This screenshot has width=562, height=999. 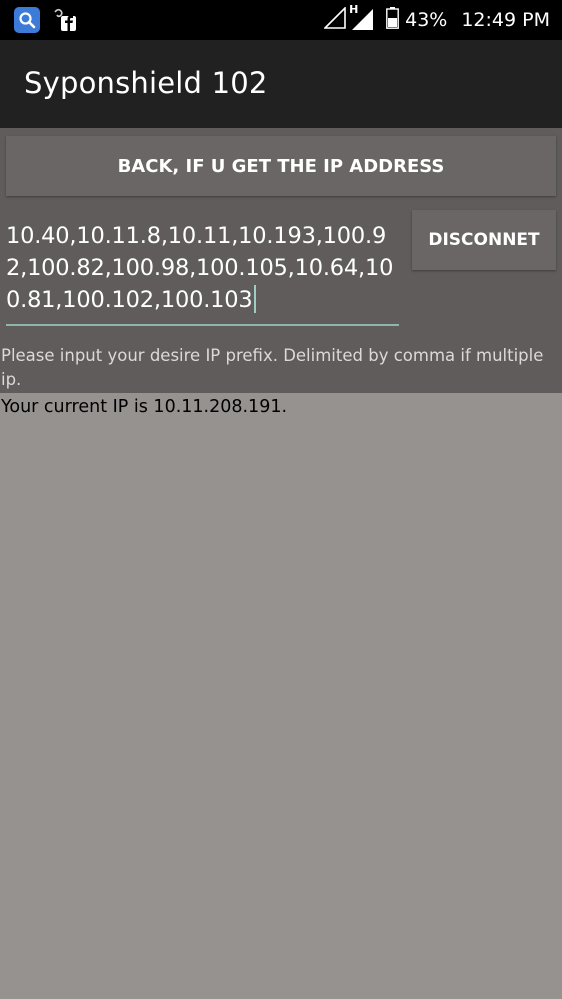 I want to click on network-type-label: H, so click(x=354, y=9).